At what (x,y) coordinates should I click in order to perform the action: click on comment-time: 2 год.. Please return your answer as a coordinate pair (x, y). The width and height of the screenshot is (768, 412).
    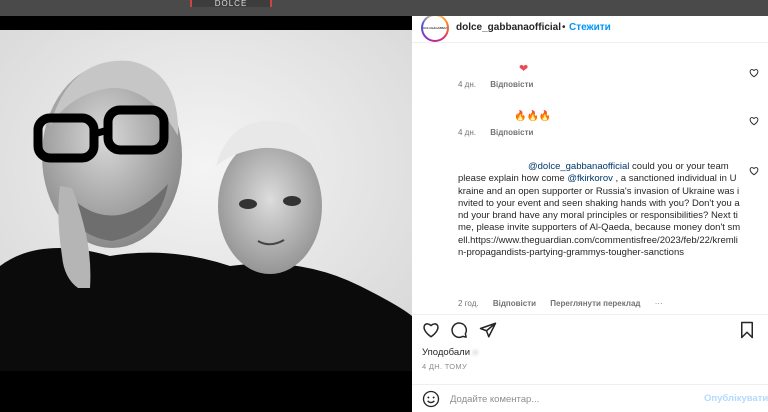
    Looking at the image, I should click on (468, 303).